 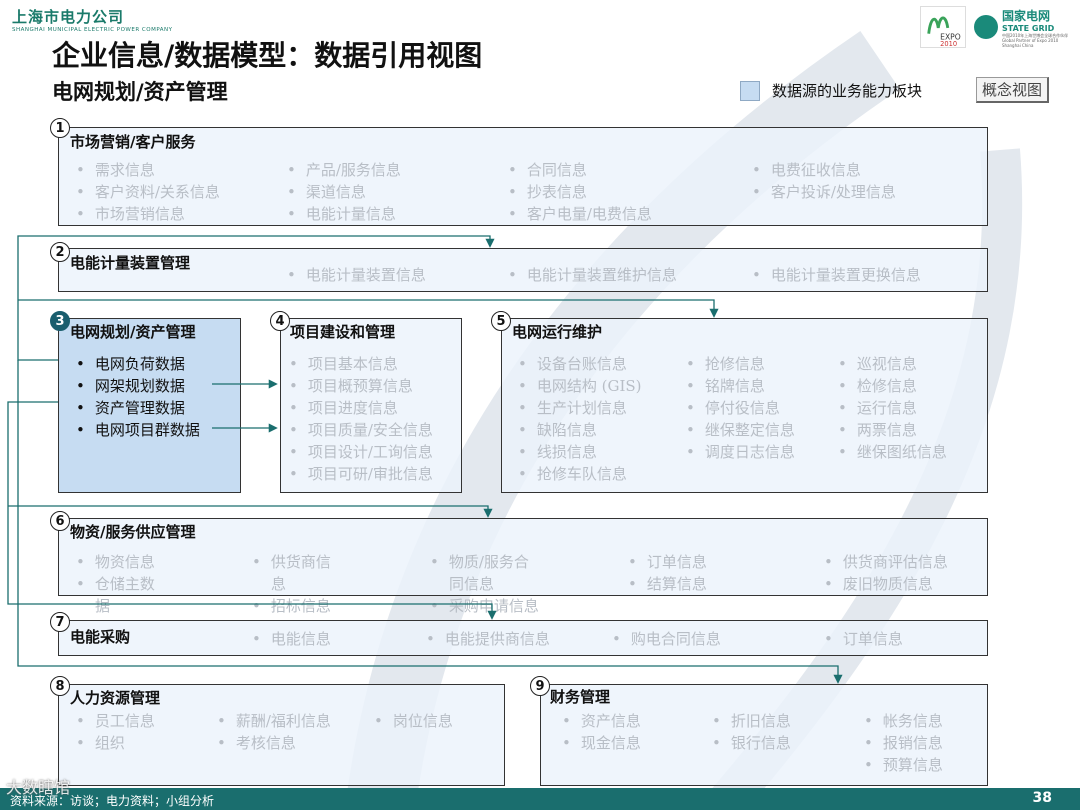 What do you see at coordinates (115, 720) in the screenshot?
I see `data-item: 员工信息` at bounding box center [115, 720].